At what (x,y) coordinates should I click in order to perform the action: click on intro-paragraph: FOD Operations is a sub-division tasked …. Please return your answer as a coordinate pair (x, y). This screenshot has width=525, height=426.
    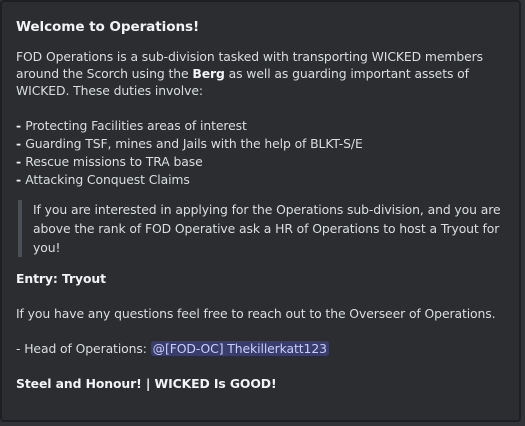
    Looking at the image, I should click on (260, 73).